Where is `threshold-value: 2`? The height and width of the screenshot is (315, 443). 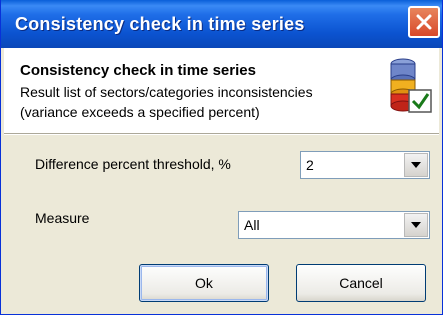
threshold-value: 2 is located at coordinates (310, 165).